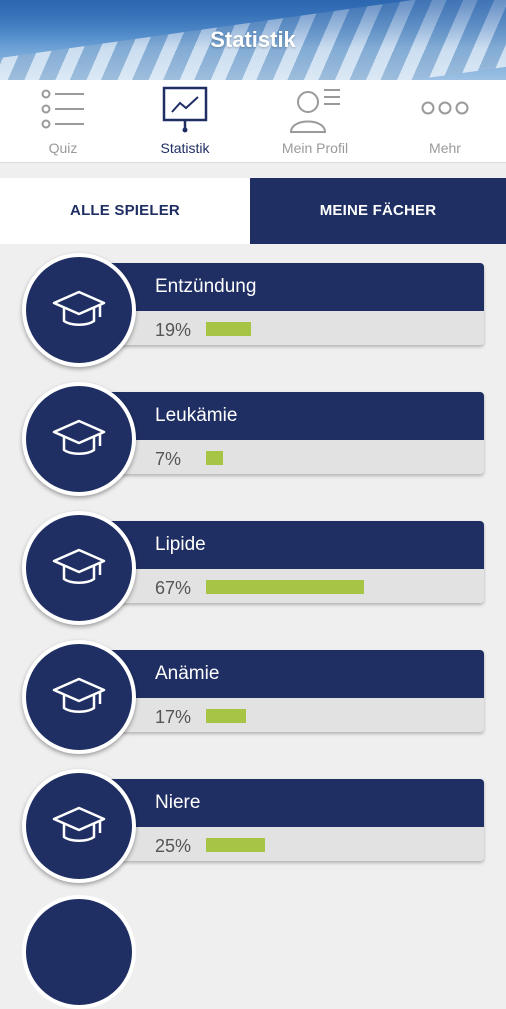 This screenshot has width=506, height=1009. What do you see at coordinates (185, 148) in the screenshot?
I see `nav-label-statistik: Statistik` at bounding box center [185, 148].